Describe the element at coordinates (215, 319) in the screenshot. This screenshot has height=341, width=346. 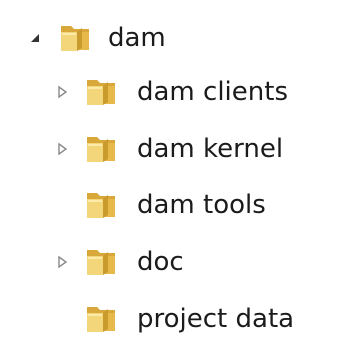
I see `tree-node-label: project data` at that location.